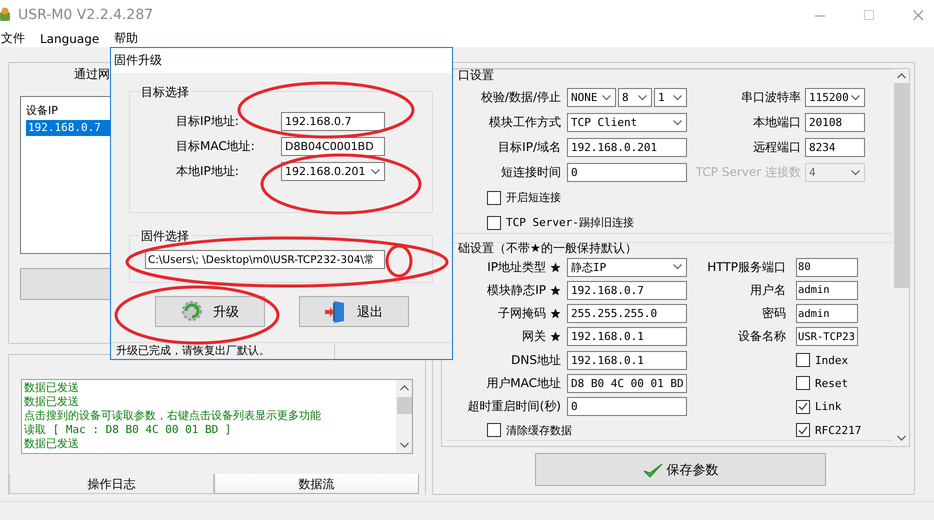 The image size is (934, 520). Describe the element at coordinates (13, 38) in the screenshot. I see `menu-item: 文件` at that location.